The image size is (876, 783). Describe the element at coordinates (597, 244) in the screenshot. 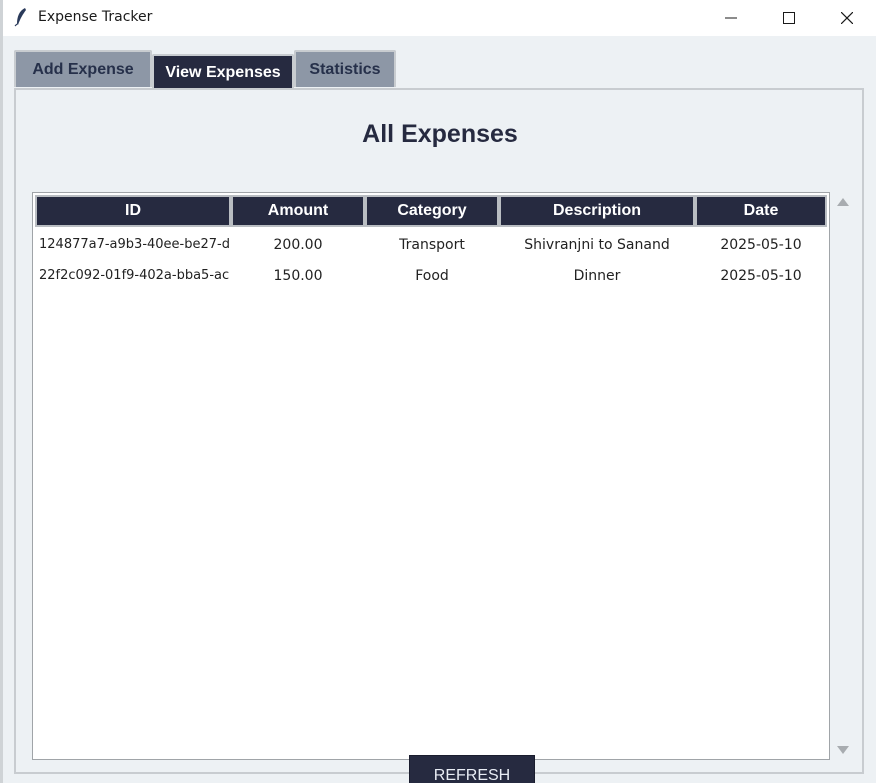

I see `cell-description: Shivranjni to Sanand` at that location.